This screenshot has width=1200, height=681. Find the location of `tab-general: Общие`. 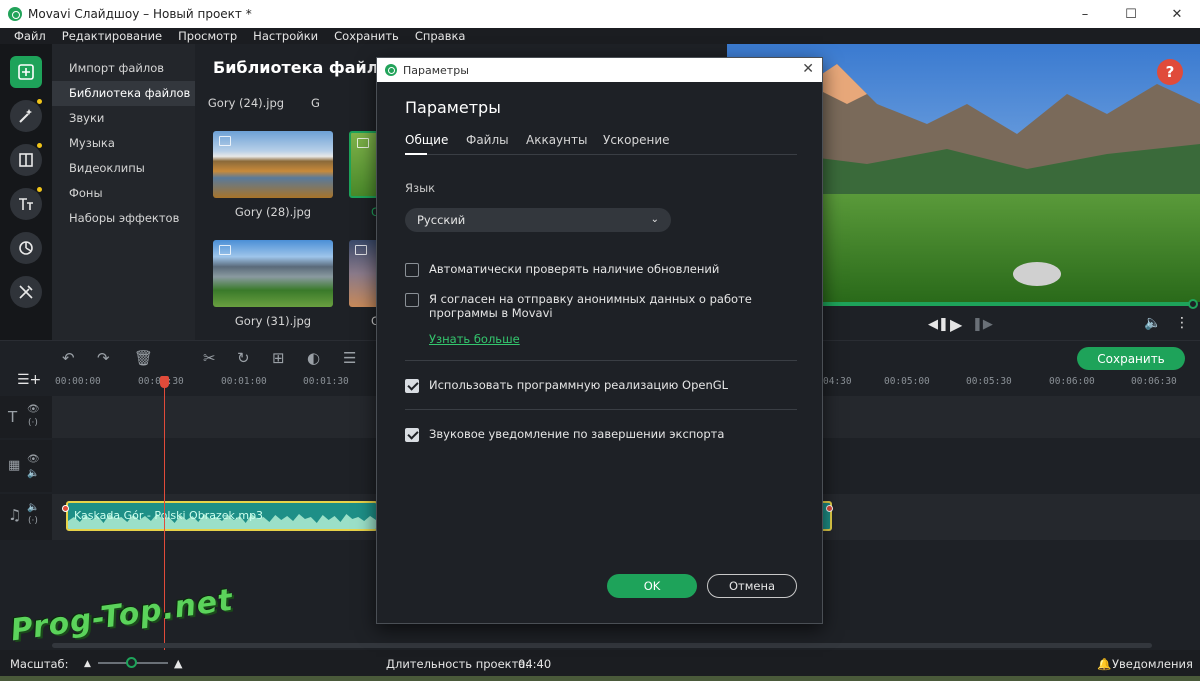

tab-general: Общие is located at coordinates (426, 140).